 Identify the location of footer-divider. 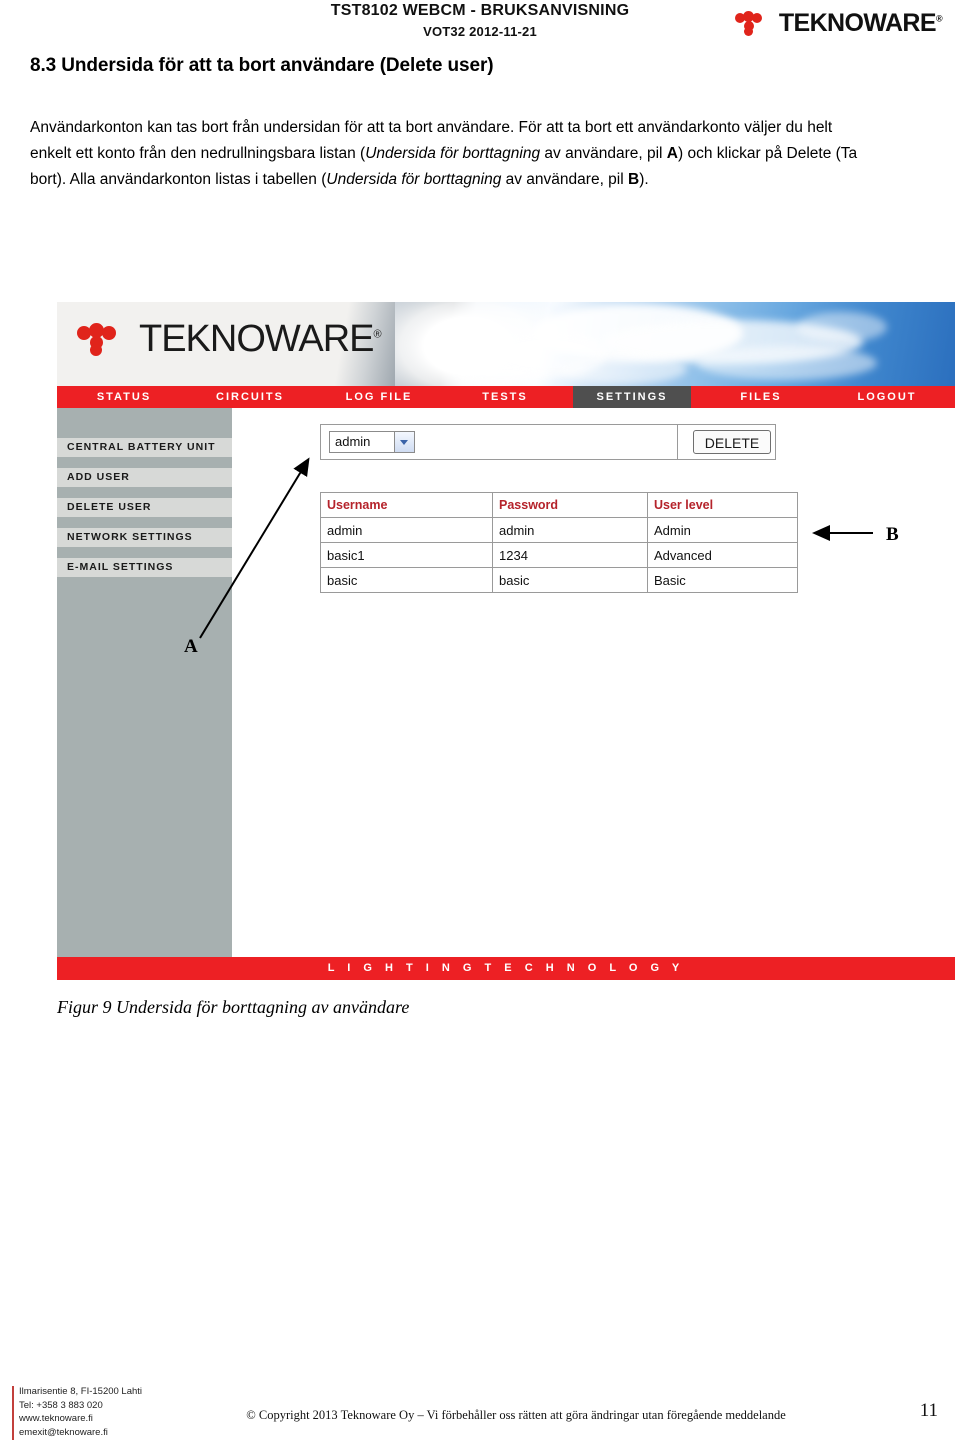
(13, 1413).